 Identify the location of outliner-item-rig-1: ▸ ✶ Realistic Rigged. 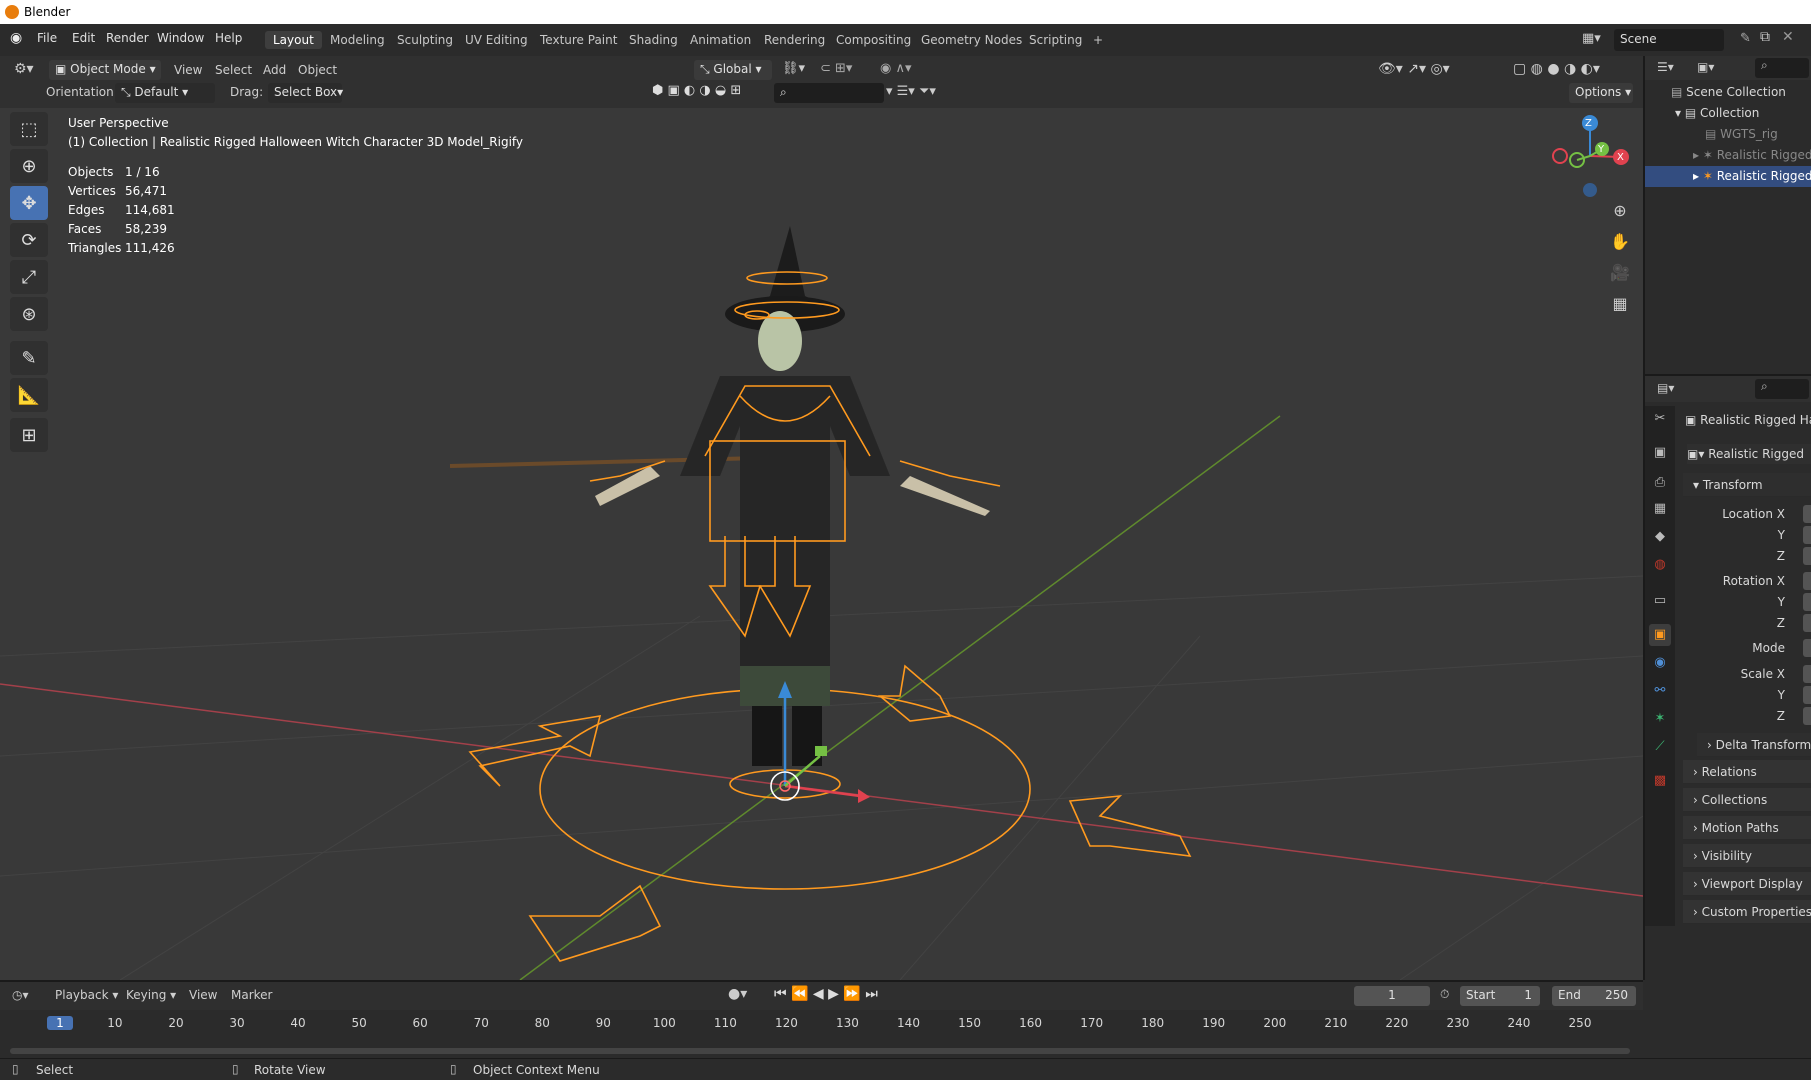
(1728, 155).